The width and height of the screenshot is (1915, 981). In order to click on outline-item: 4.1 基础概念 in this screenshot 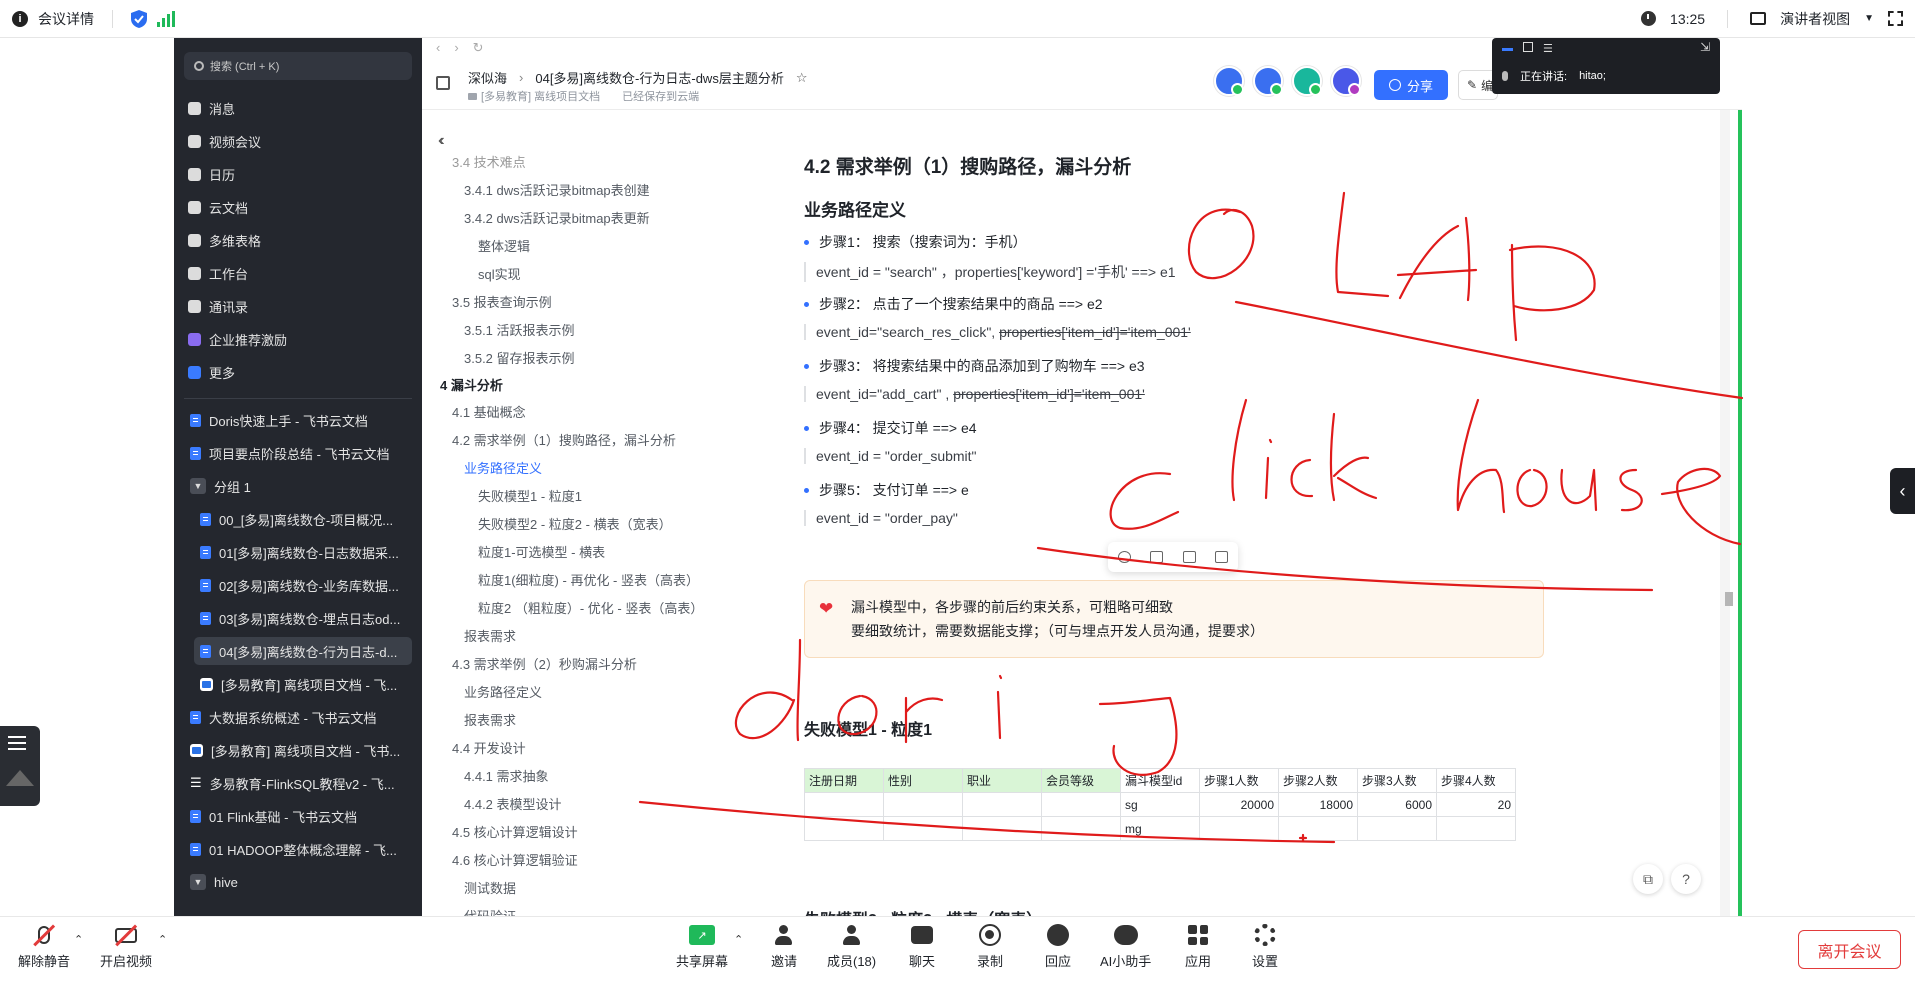, I will do `click(489, 411)`.